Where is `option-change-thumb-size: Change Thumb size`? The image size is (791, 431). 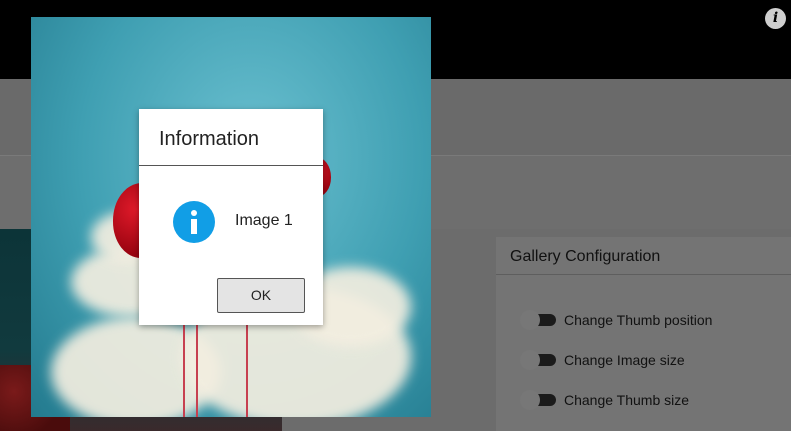
option-change-thumb-size: Change Thumb size is located at coordinates (604, 400).